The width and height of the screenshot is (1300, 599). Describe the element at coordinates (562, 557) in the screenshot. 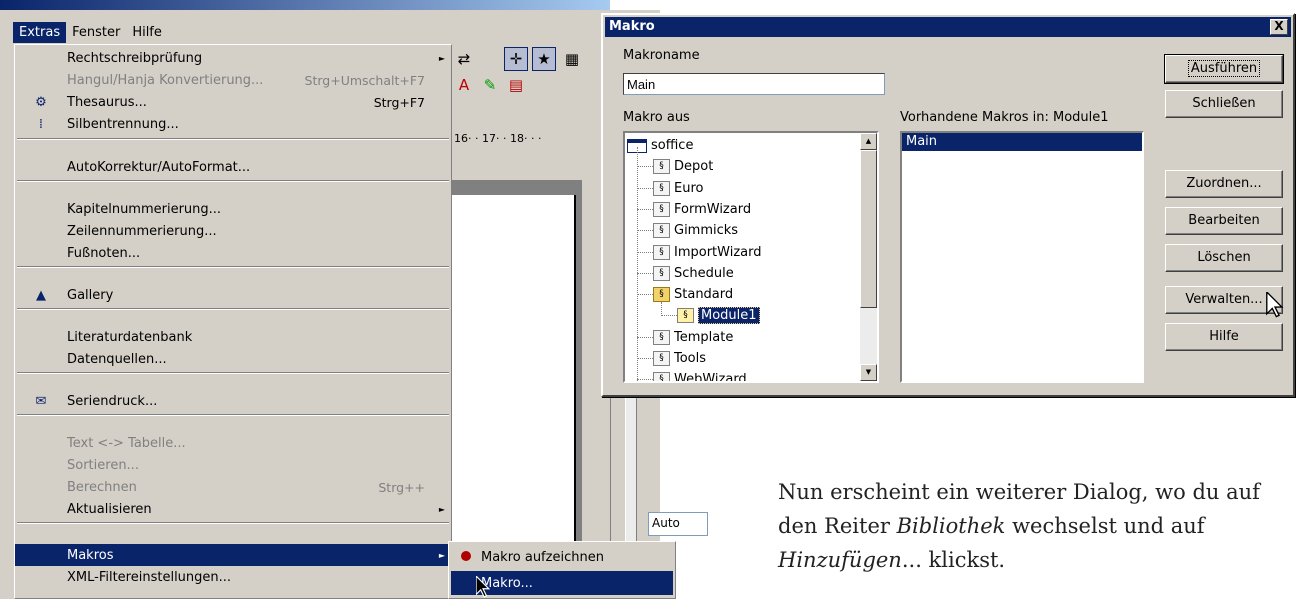

I see `submenu-item-makro-aufzeichnen: Makro aufzeichnen` at that location.